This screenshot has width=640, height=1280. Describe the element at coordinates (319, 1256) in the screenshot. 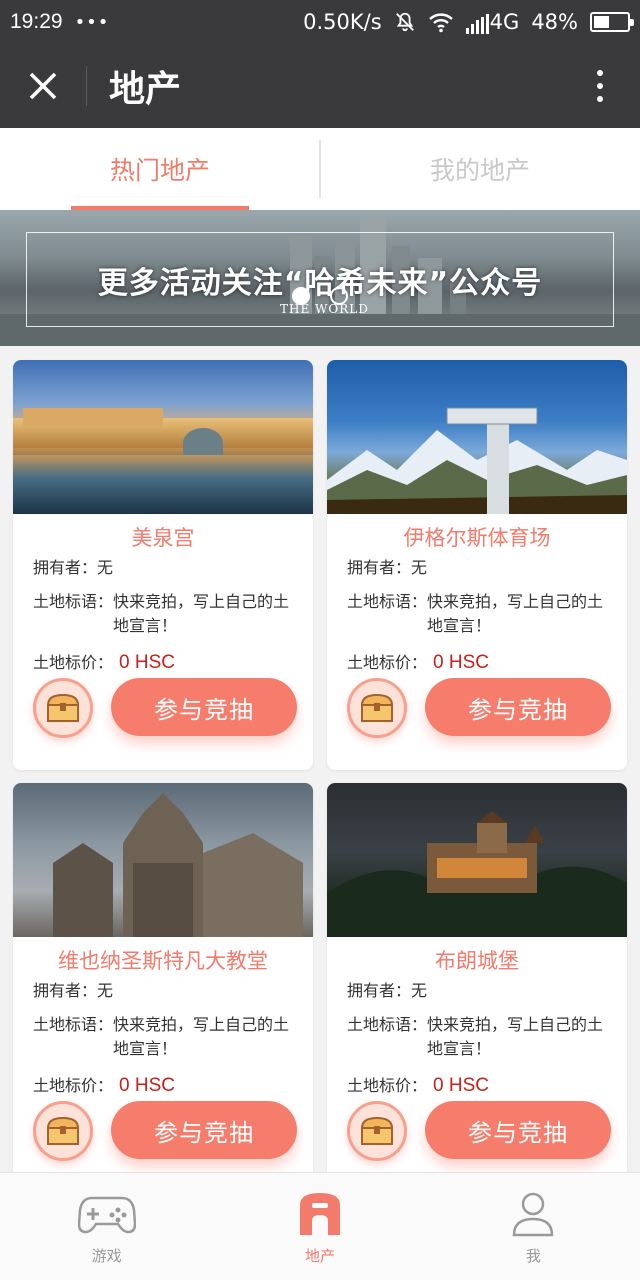

I see `nav-label: 地产` at that location.